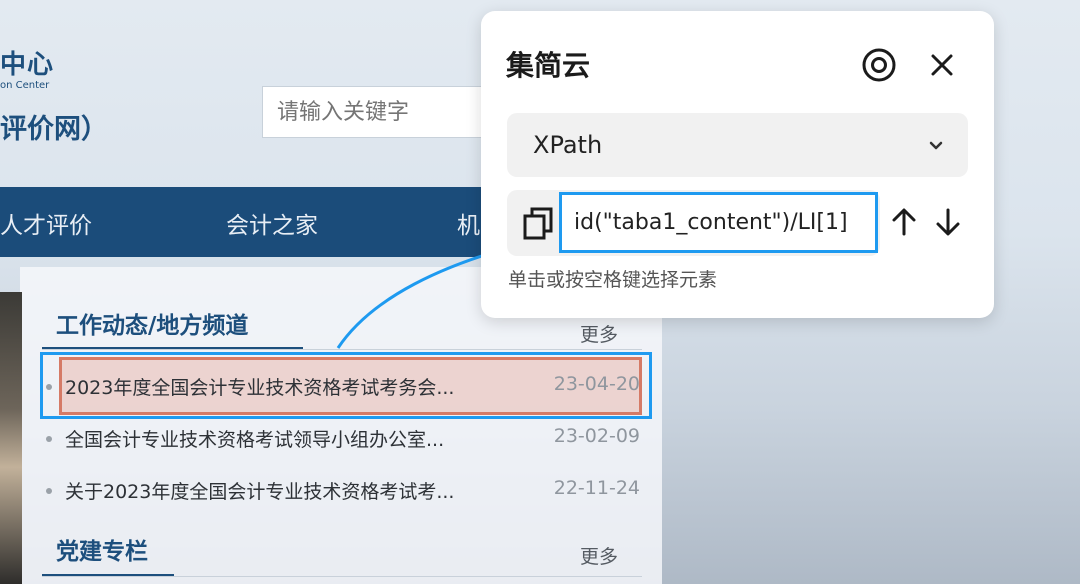 This screenshot has height=584, width=1080. I want to click on eye-icon, so click(879, 65).